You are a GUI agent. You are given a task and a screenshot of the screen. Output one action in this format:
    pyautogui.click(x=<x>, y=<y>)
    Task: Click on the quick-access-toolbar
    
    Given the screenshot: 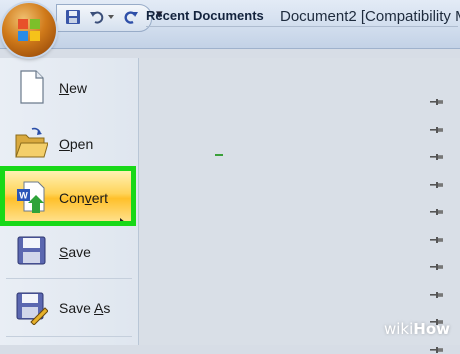 What is the action you would take?
    pyautogui.click(x=104, y=18)
    